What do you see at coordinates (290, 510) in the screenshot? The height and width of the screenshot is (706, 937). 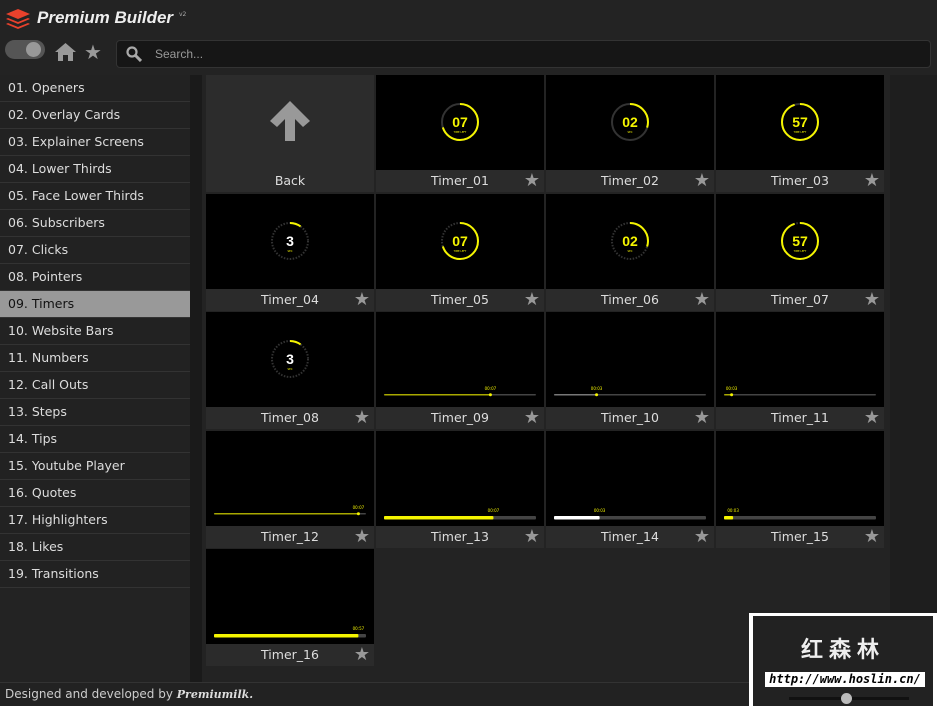 I see `bar-timer-preview: 00:07` at bounding box center [290, 510].